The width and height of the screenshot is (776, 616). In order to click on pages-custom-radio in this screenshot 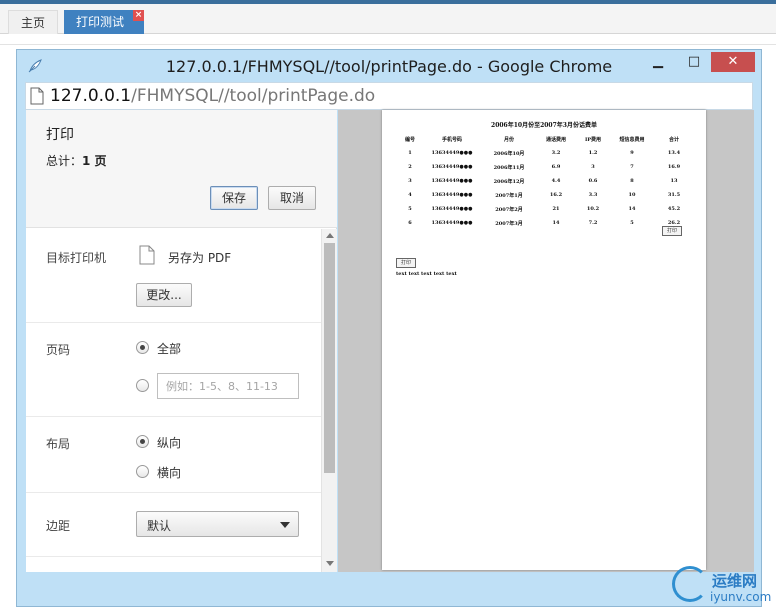, I will do `click(142, 385)`.